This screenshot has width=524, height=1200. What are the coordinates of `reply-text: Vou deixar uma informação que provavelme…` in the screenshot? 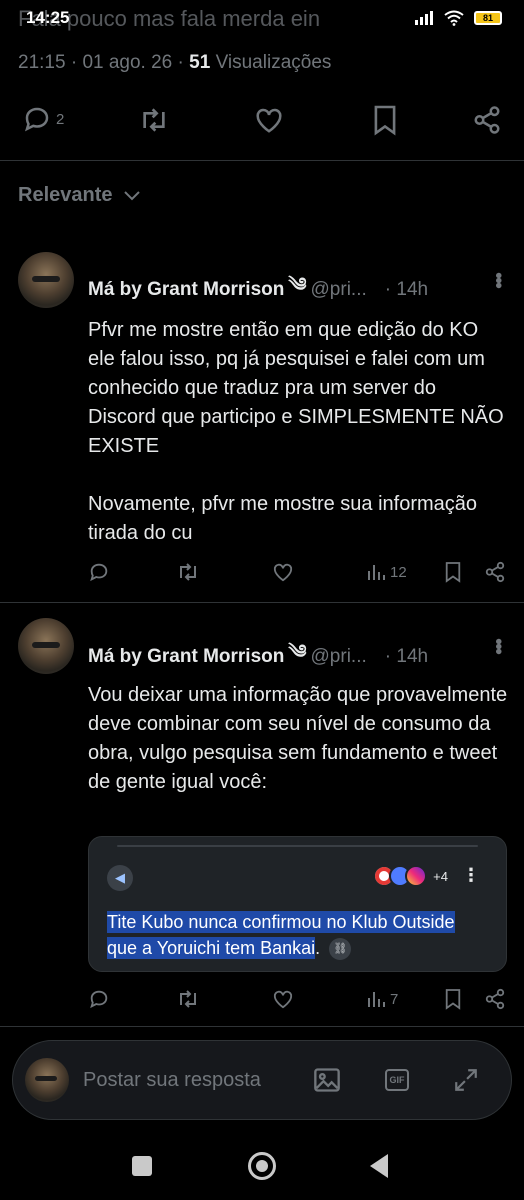 It's located at (300, 738).